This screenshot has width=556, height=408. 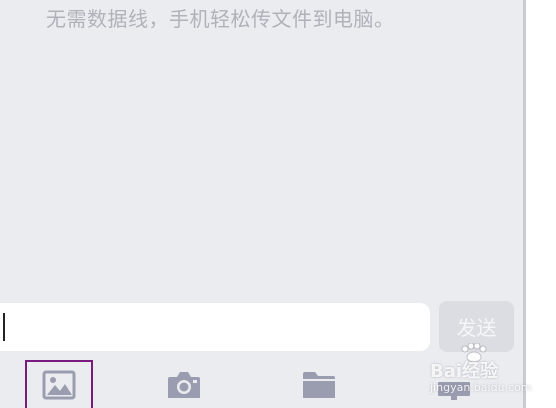 I want to click on toolbar-image-button, so click(x=59, y=384).